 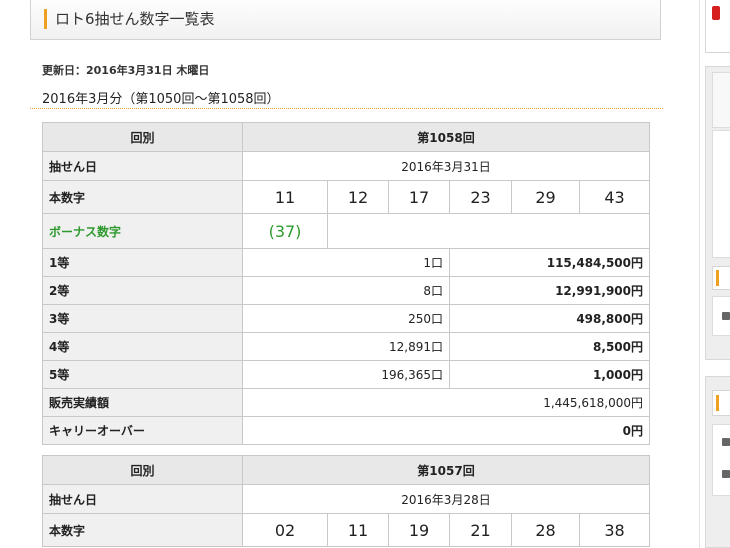 I want to click on sidebar-divider, so click(x=699, y=274).